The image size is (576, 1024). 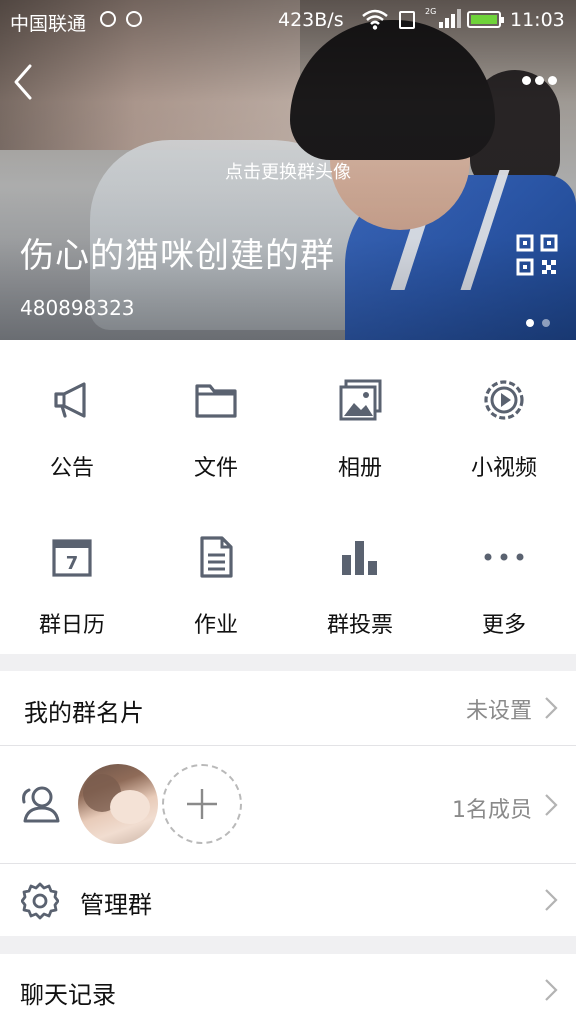 I want to click on function-label: 更多, so click(x=503, y=625).